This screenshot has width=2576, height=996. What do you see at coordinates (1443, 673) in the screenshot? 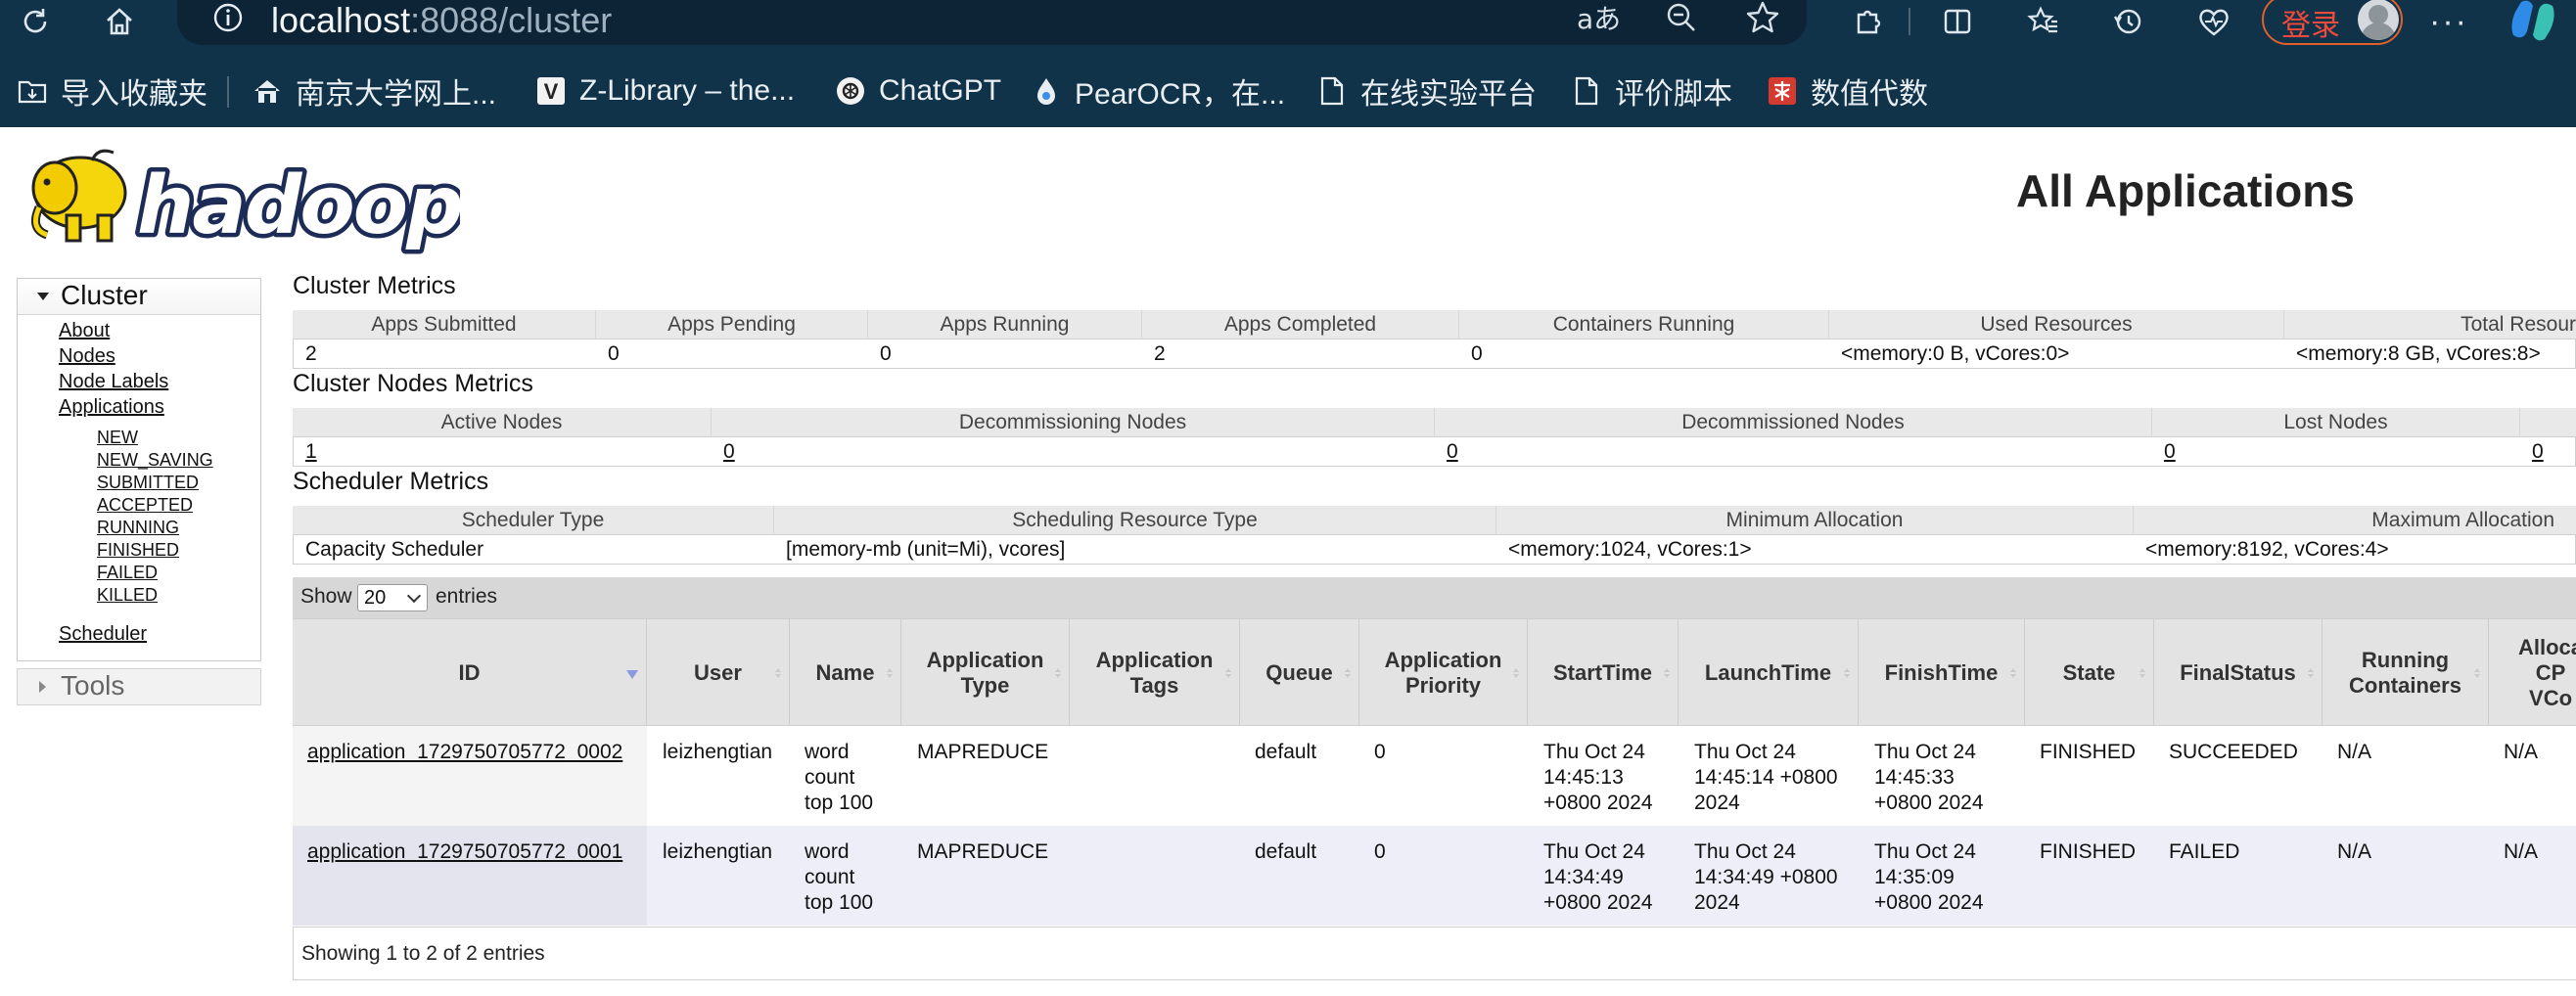
I see `column-header-app-priority: Application Priority` at bounding box center [1443, 673].